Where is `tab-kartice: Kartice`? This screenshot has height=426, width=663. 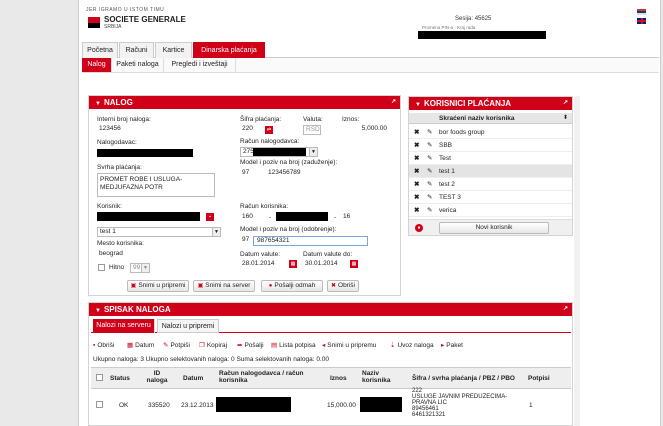 tab-kartice: Kartice is located at coordinates (173, 50).